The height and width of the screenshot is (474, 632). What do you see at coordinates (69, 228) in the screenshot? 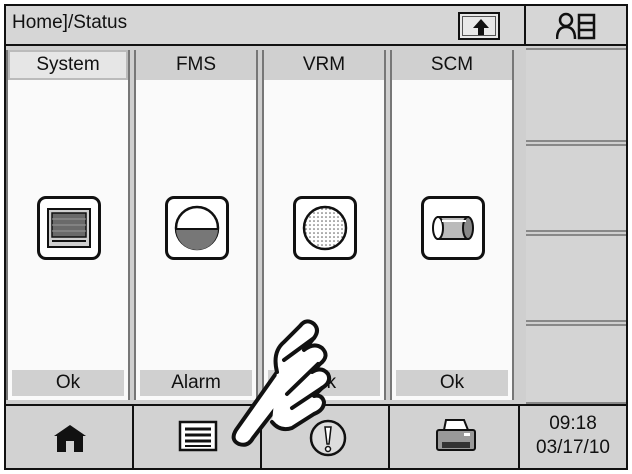
I see `system-monitor-icon` at bounding box center [69, 228].